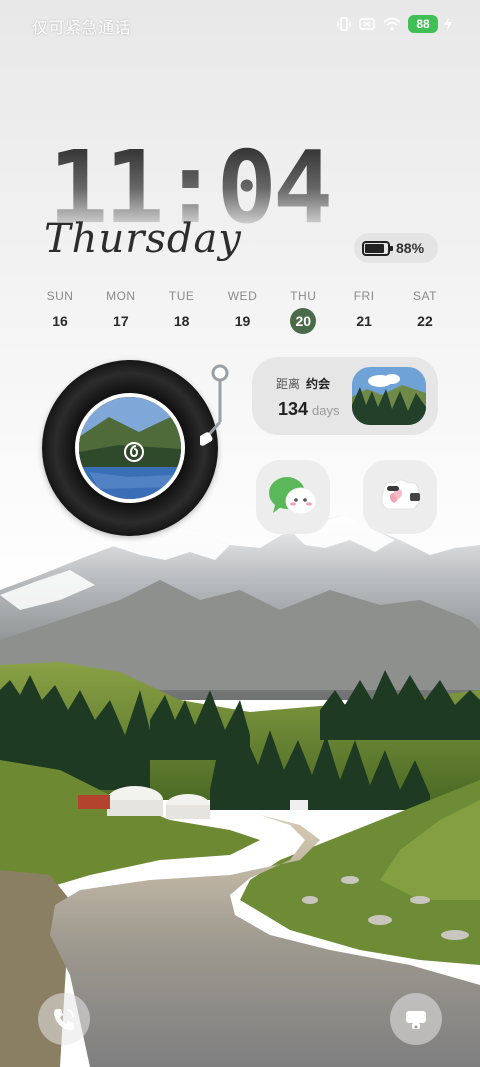 The height and width of the screenshot is (1067, 480). Describe the element at coordinates (60, 311) in the screenshot. I see `day-sun: SUN 16` at that location.